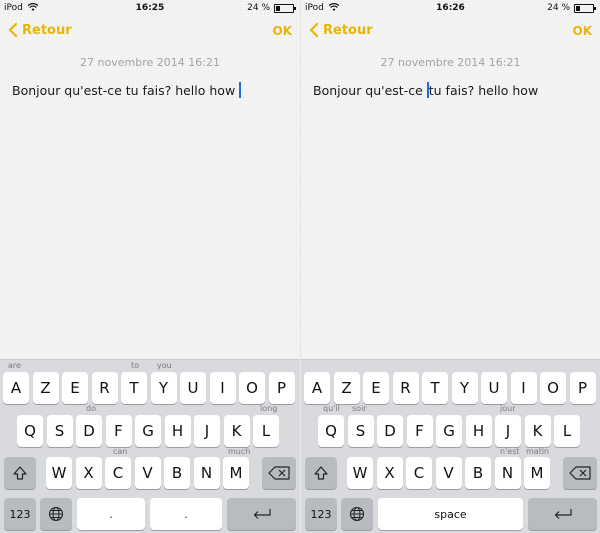 Image resolution: width=600 pixels, height=533 pixels. I want to click on note-text-before-cursor: Bonjour qu'est-ce tu fais? hello how, so click(126, 90).